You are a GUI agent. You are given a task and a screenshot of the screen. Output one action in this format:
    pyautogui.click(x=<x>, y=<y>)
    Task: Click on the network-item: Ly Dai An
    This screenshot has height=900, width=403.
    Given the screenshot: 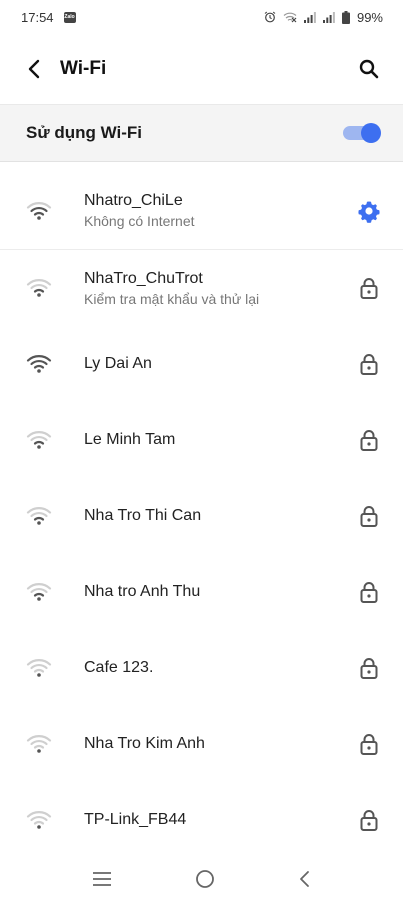 What is the action you would take?
    pyautogui.click(x=201, y=364)
    